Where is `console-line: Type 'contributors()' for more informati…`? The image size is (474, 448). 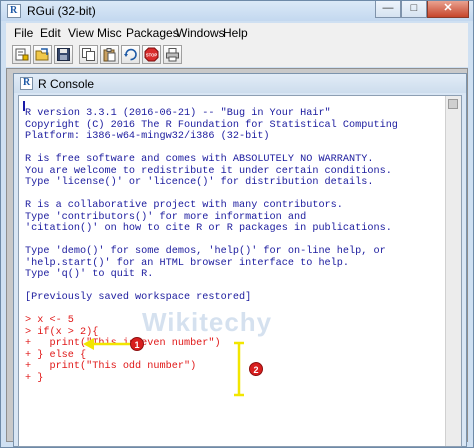
console-line: Type 'contributors()' for more informati… is located at coordinates (166, 217).